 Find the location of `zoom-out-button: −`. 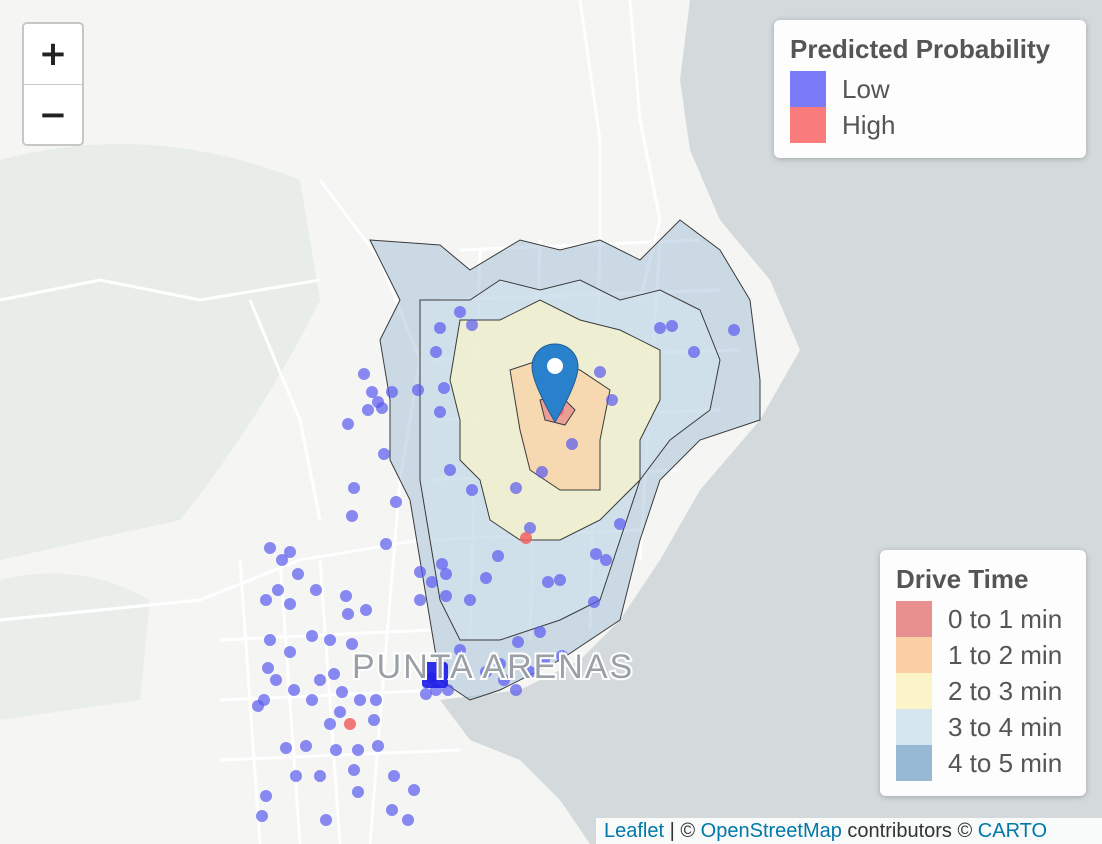

zoom-out-button: − is located at coordinates (53, 114).